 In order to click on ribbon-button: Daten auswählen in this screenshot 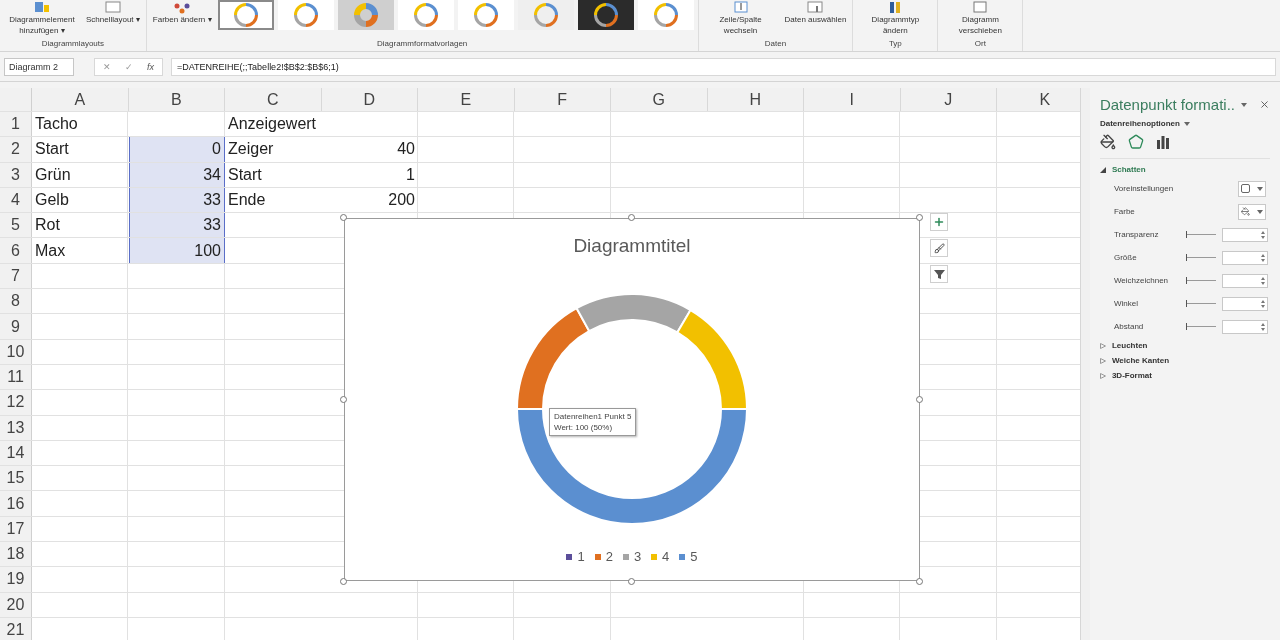, I will do `click(815, 12)`.